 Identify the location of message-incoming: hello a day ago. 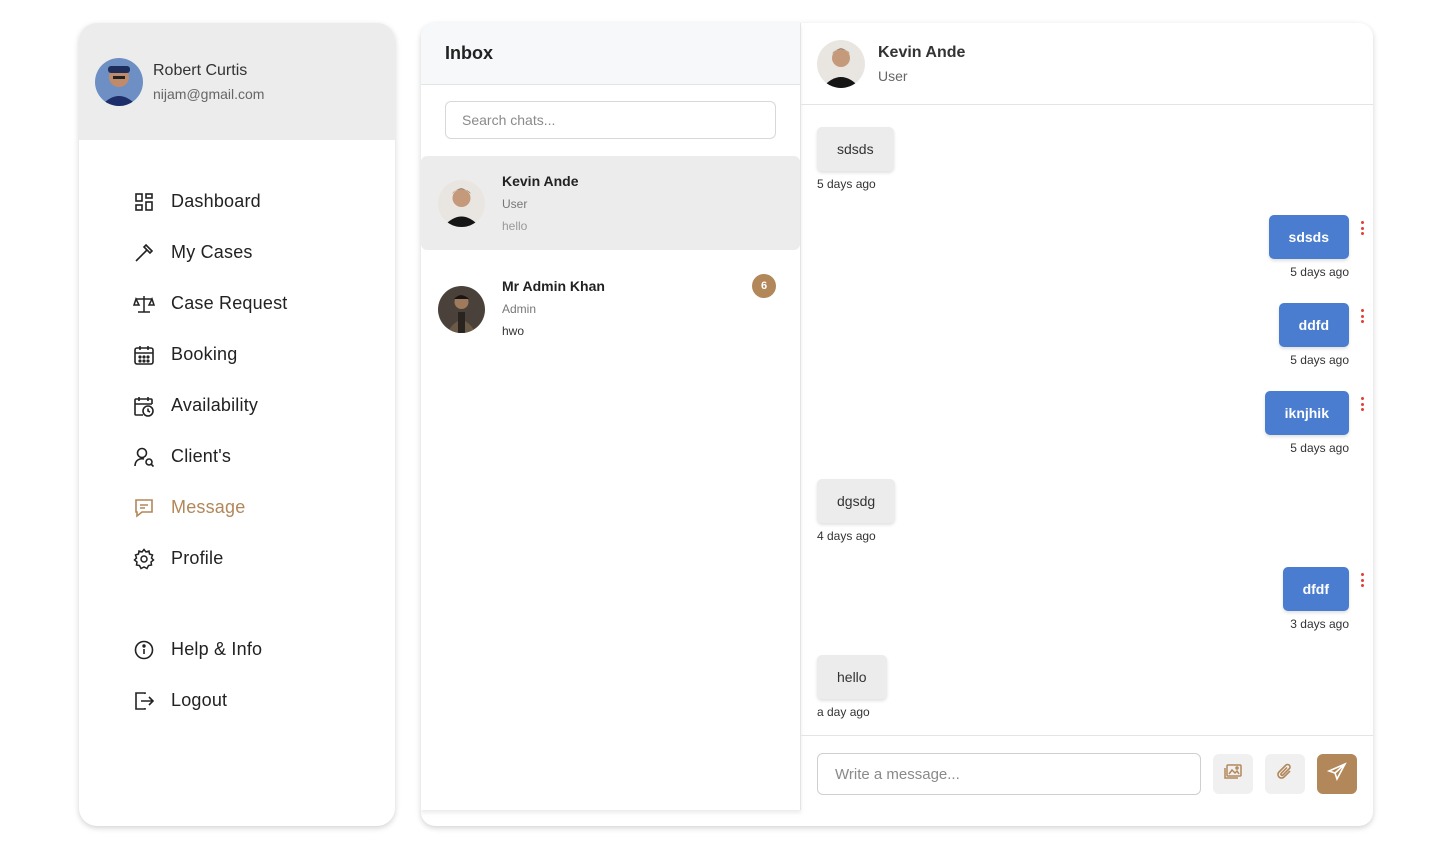
(852, 687).